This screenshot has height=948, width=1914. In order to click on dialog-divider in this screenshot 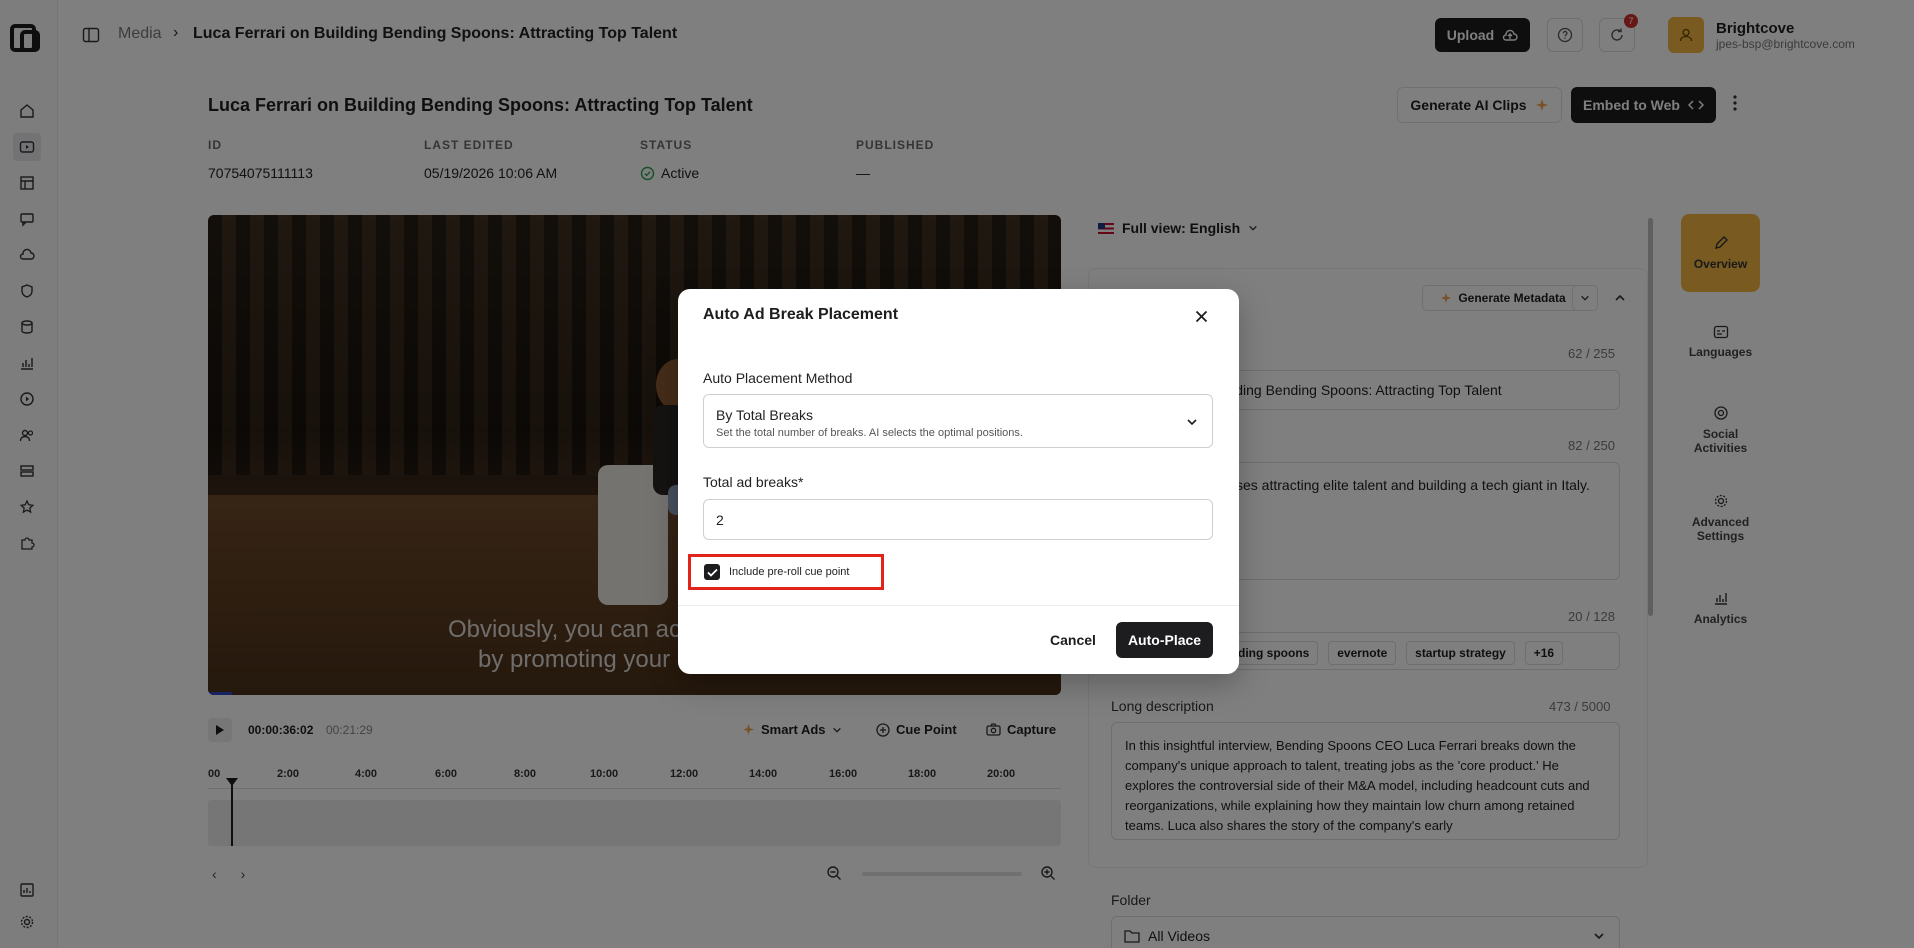, I will do `click(958, 605)`.